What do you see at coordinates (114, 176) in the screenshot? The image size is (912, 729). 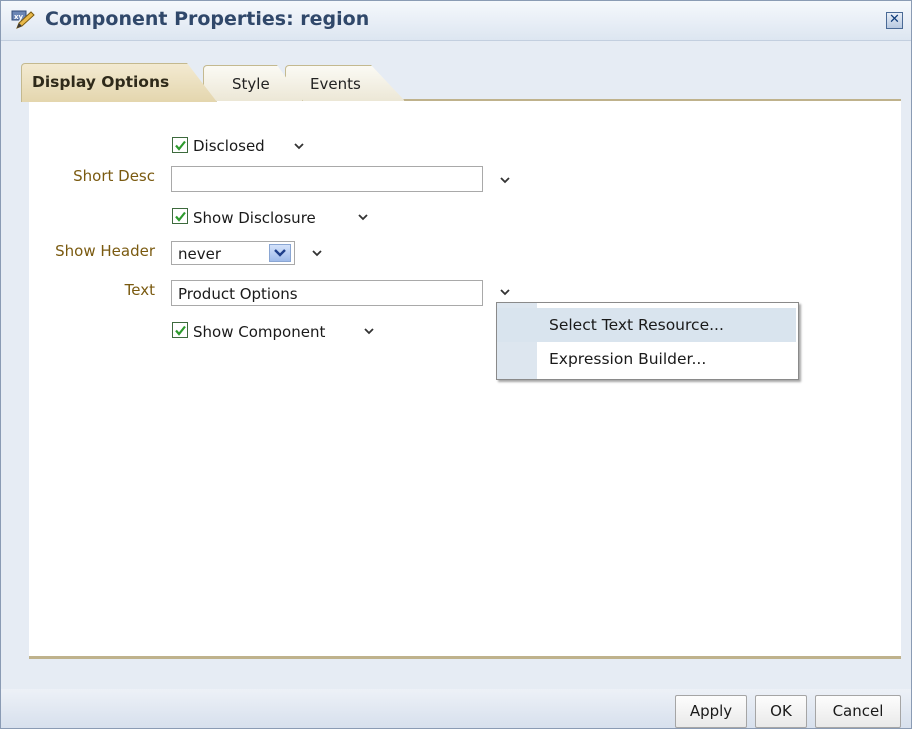 I see `short-desc-label: Short Desc` at bounding box center [114, 176].